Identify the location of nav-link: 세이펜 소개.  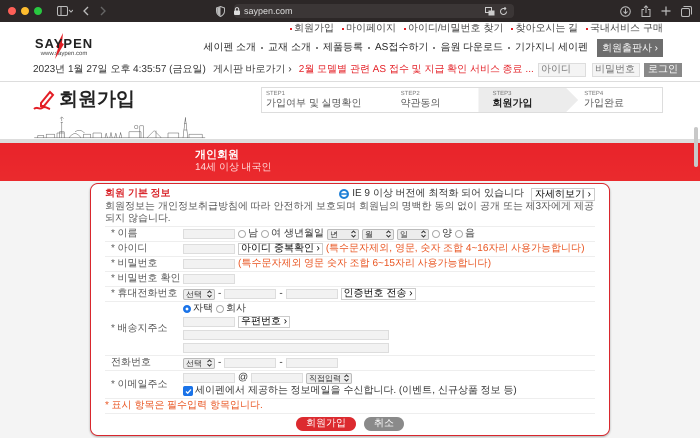
(229, 48).